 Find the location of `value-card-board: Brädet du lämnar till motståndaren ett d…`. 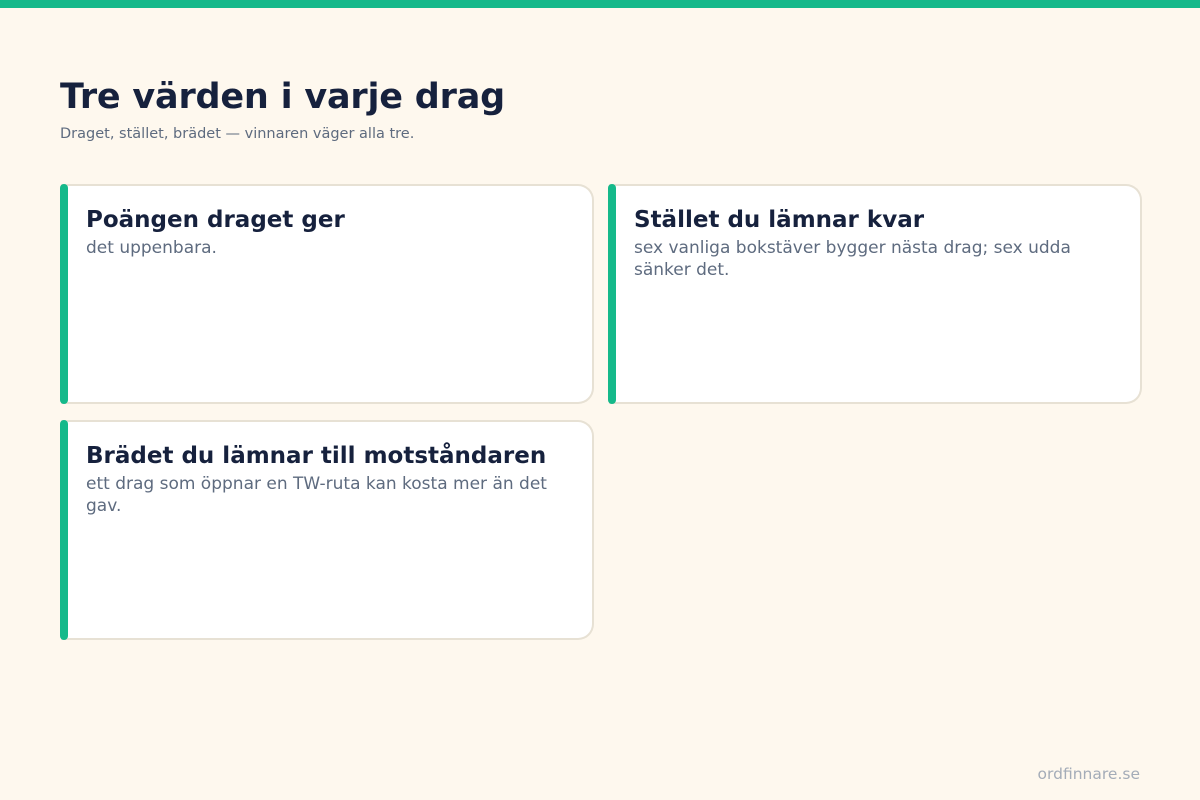

value-card-board: Brädet du lämnar till motståndaren ett d… is located at coordinates (327, 530).